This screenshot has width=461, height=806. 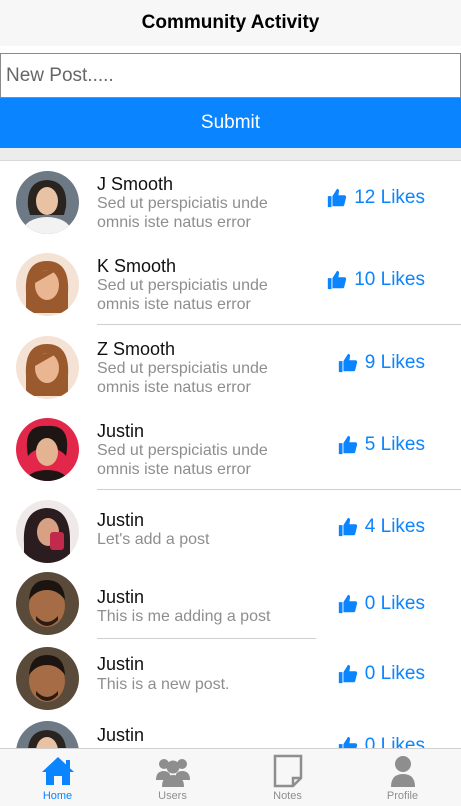 I want to click on tab-bar: Home Users Notes Profile, so click(x=230, y=777).